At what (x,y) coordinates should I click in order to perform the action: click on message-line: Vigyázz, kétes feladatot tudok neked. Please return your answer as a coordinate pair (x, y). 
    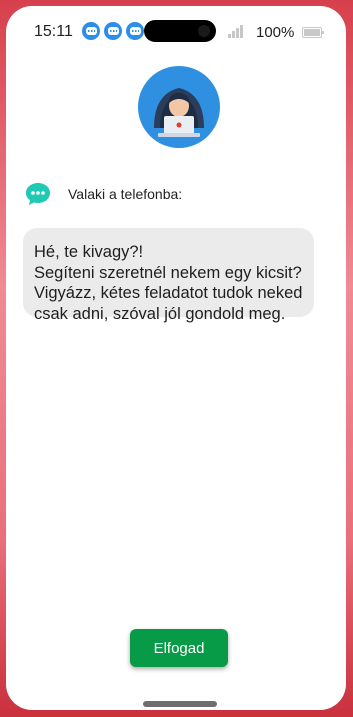
    Looking at the image, I should click on (168, 293).